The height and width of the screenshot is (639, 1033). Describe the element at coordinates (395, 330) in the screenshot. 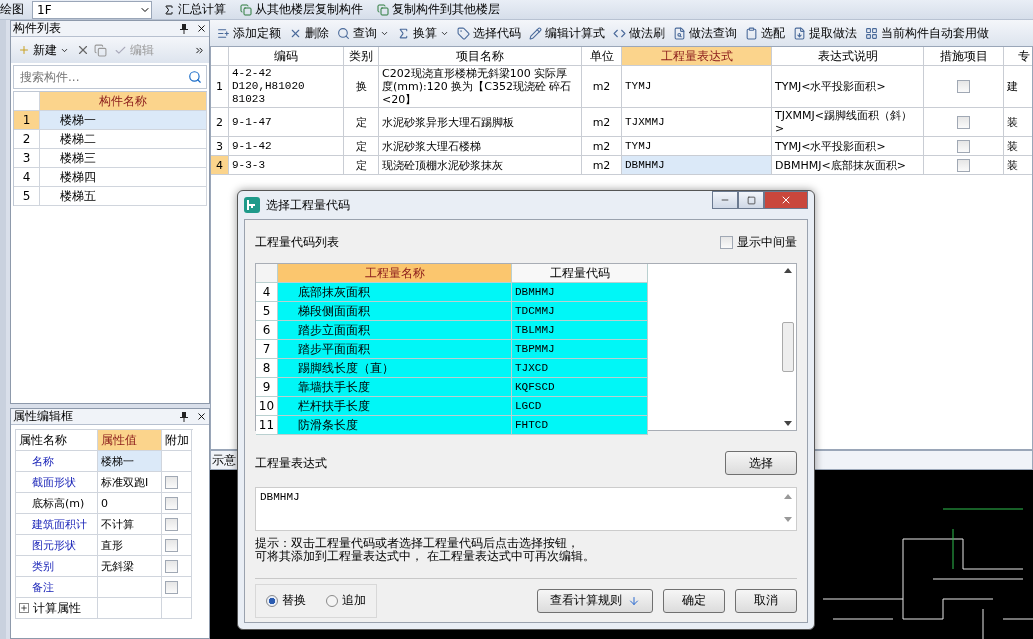

I see `quantity-name: 踏步立面面积` at that location.